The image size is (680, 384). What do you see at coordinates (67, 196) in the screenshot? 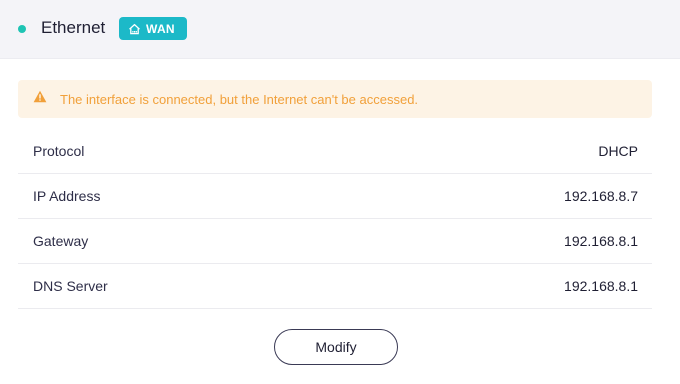
I see `info-label: IP Address` at bounding box center [67, 196].